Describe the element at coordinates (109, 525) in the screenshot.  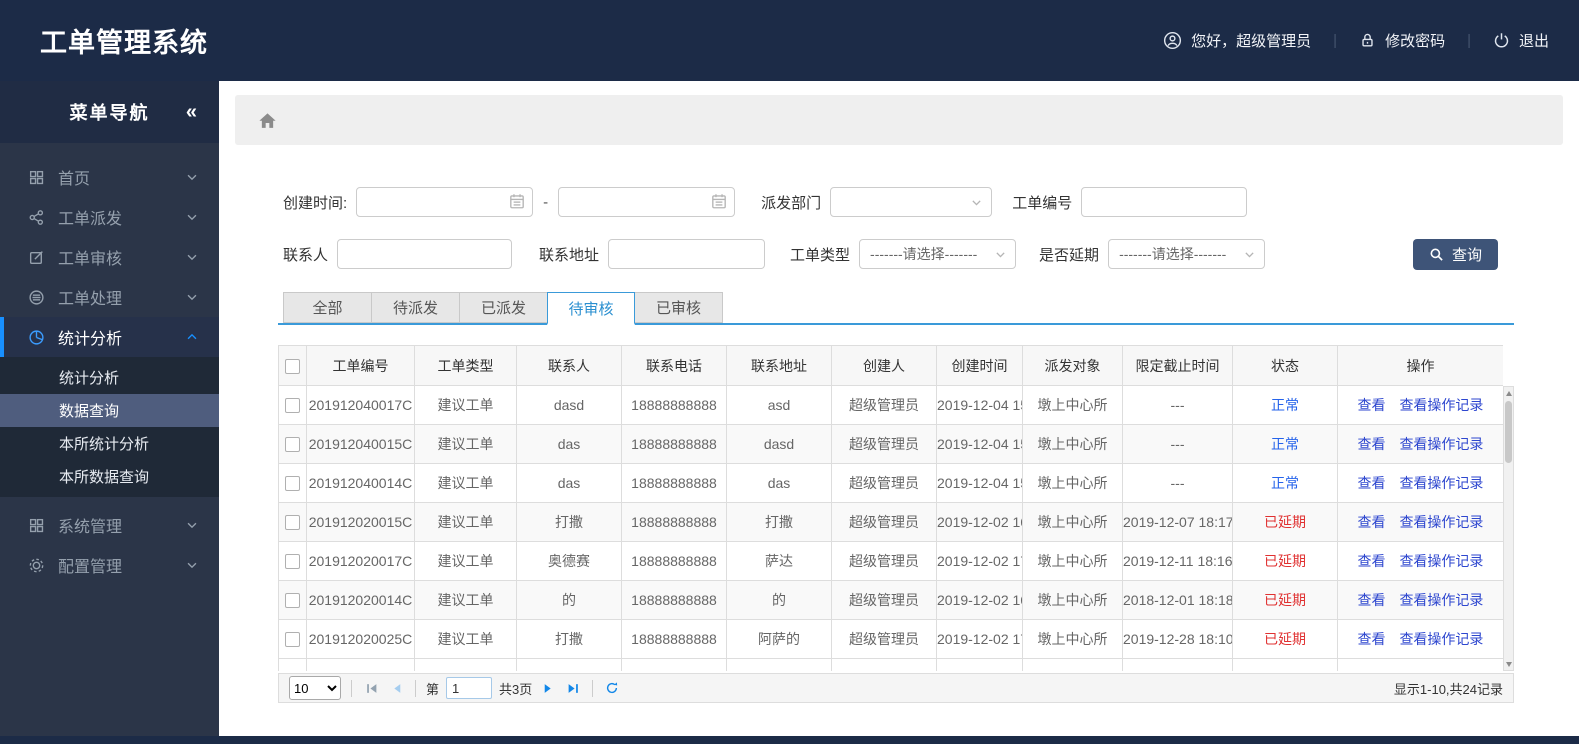
I see `sidebar-item-system: 系统管理` at that location.